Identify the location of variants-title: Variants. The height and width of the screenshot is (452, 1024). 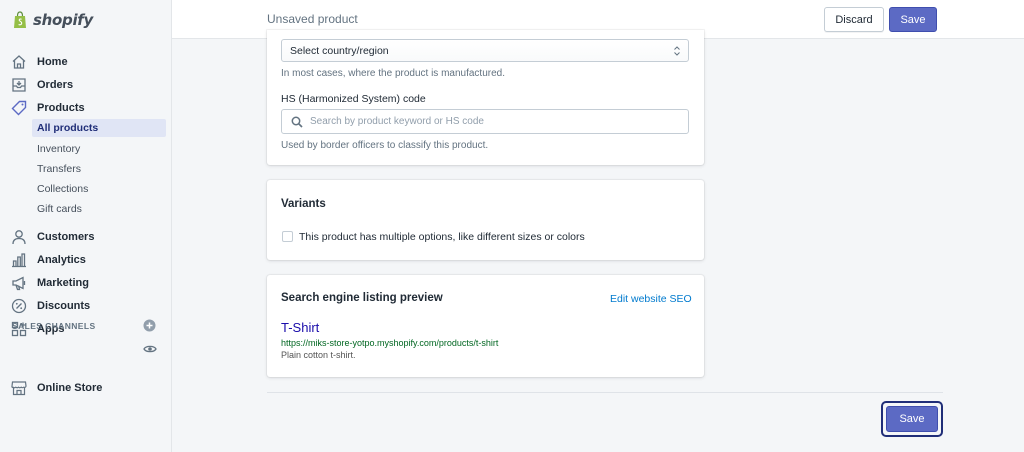
(303, 204).